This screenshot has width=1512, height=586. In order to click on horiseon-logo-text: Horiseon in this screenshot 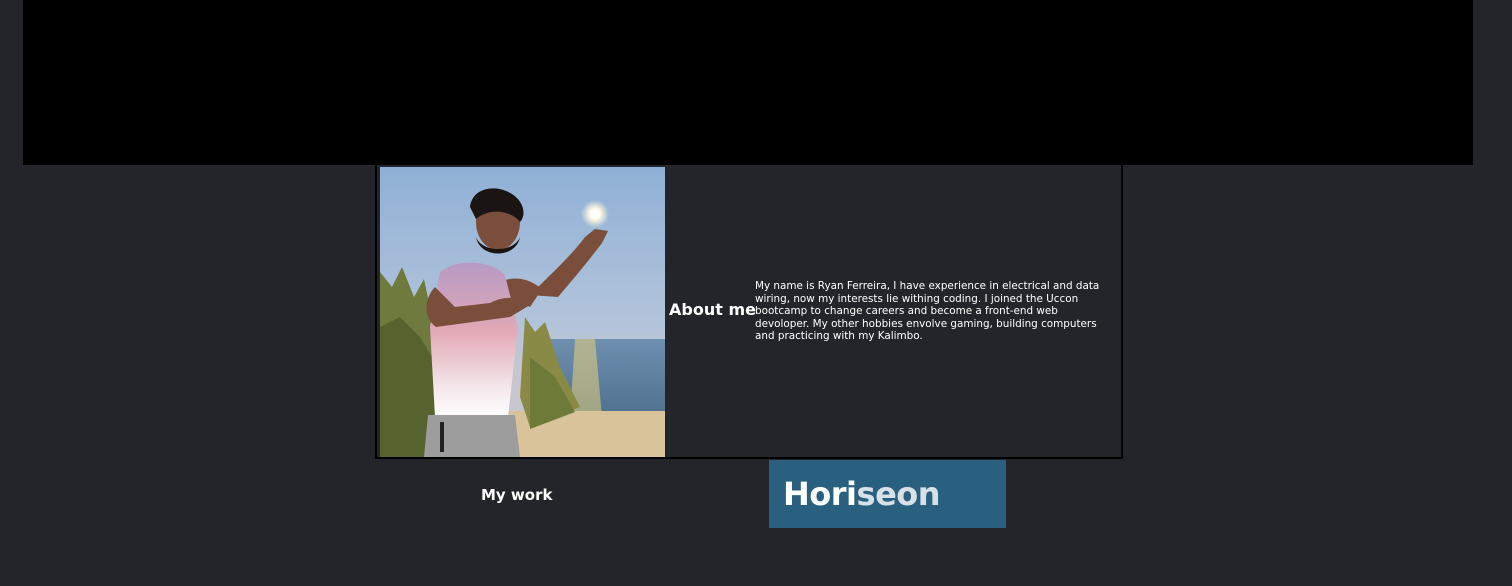, I will do `click(862, 494)`.